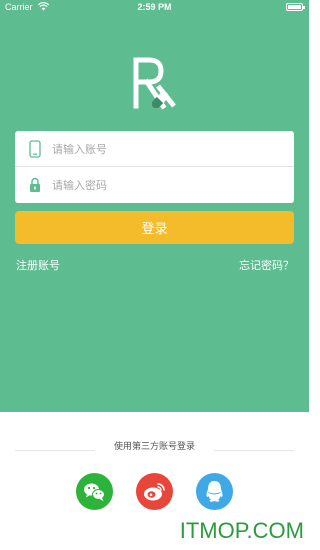  I want to click on qq-login-button, so click(214, 491).